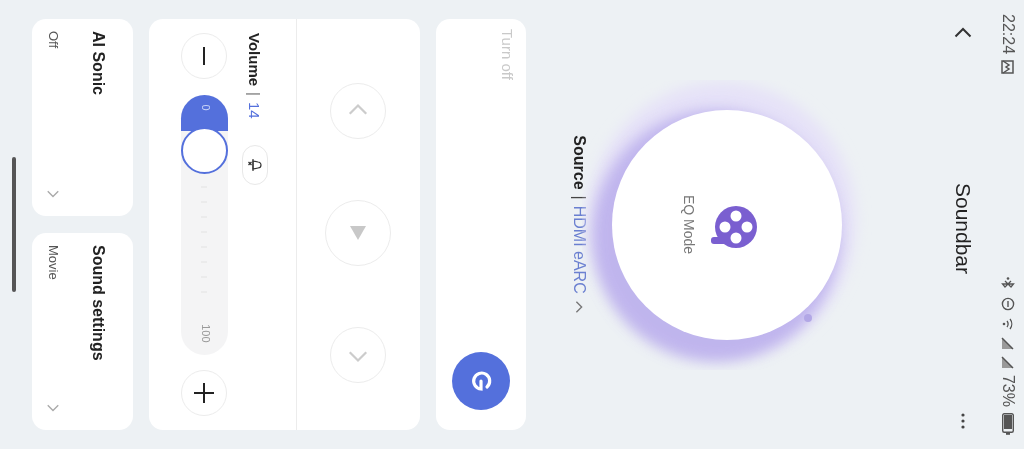 The width and height of the screenshot is (1024, 449). Describe the element at coordinates (579, 249) in the screenshot. I see `source-value: HDMI eARC` at that location.